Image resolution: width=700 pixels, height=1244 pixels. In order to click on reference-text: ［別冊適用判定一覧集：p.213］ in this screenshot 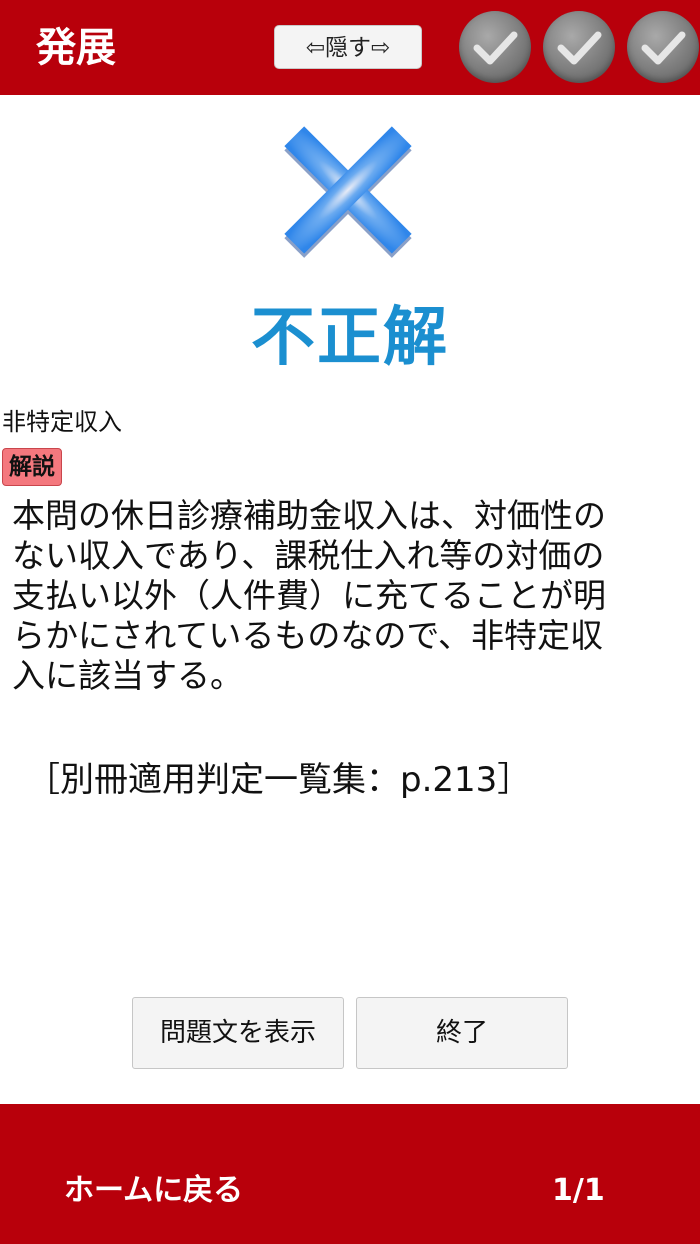, I will do `click(279, 780)`.